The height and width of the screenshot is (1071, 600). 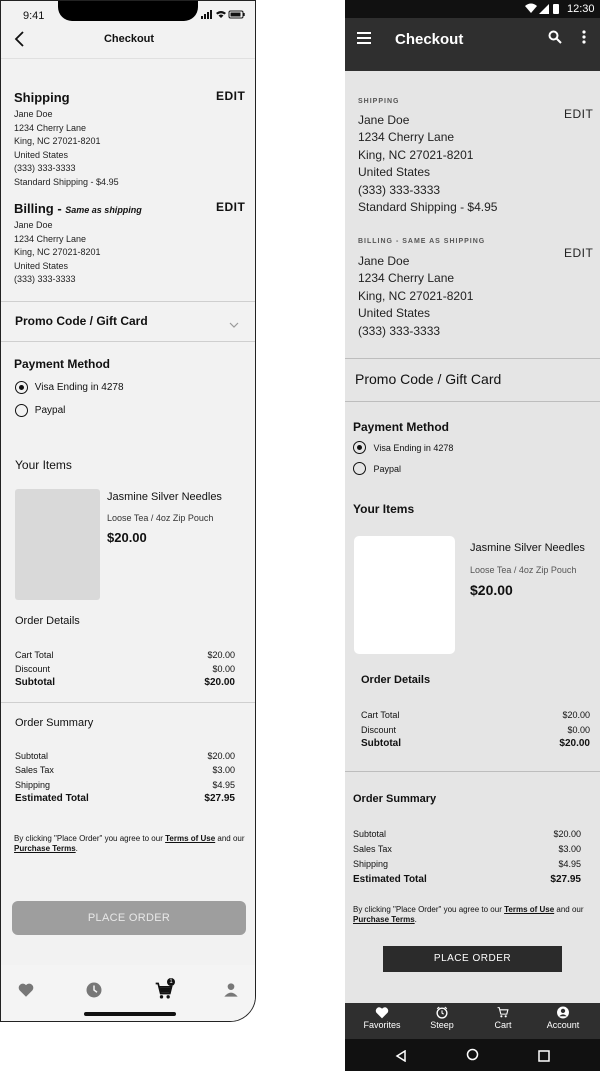 What do you see at coordinates (34, 16) in the screenshot?
I see `status-time: 9:41` at bounding box center [34, 16].